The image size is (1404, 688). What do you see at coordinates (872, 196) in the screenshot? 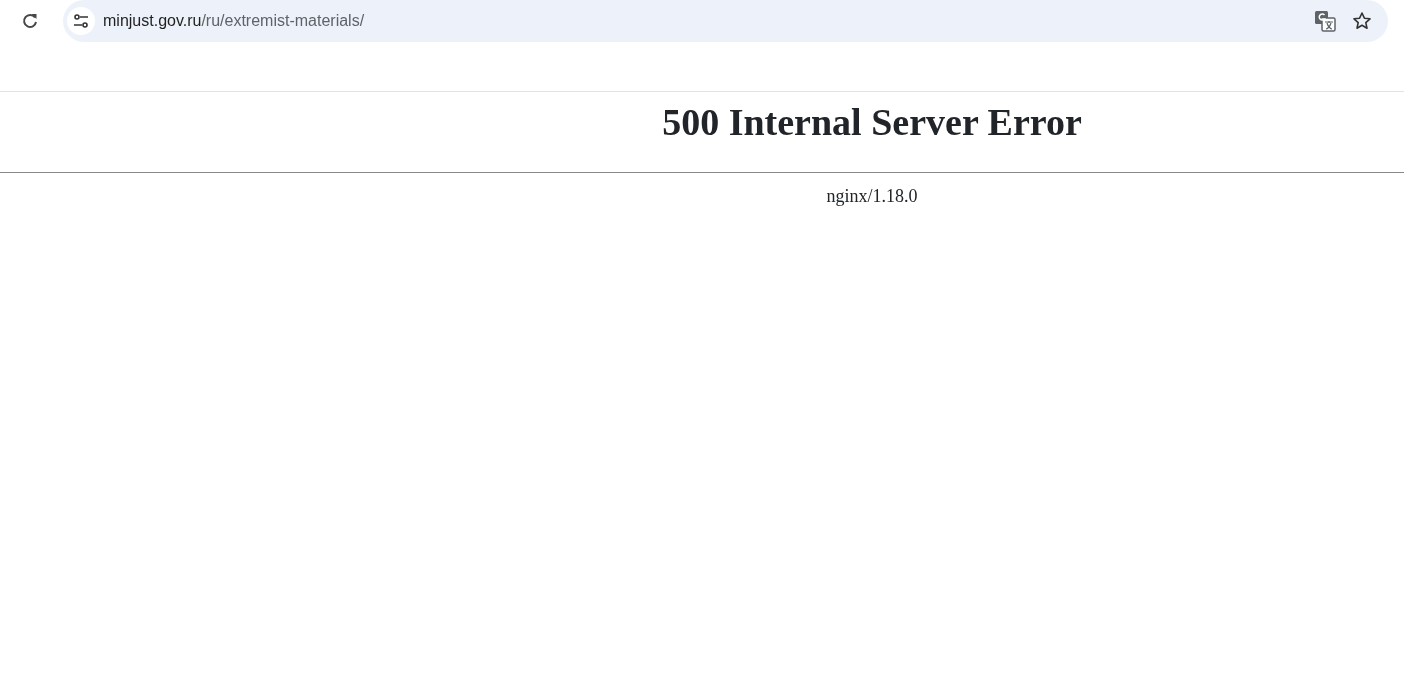
I see `server-version: nginx/1.18.0` at bounding box center [872, 196].